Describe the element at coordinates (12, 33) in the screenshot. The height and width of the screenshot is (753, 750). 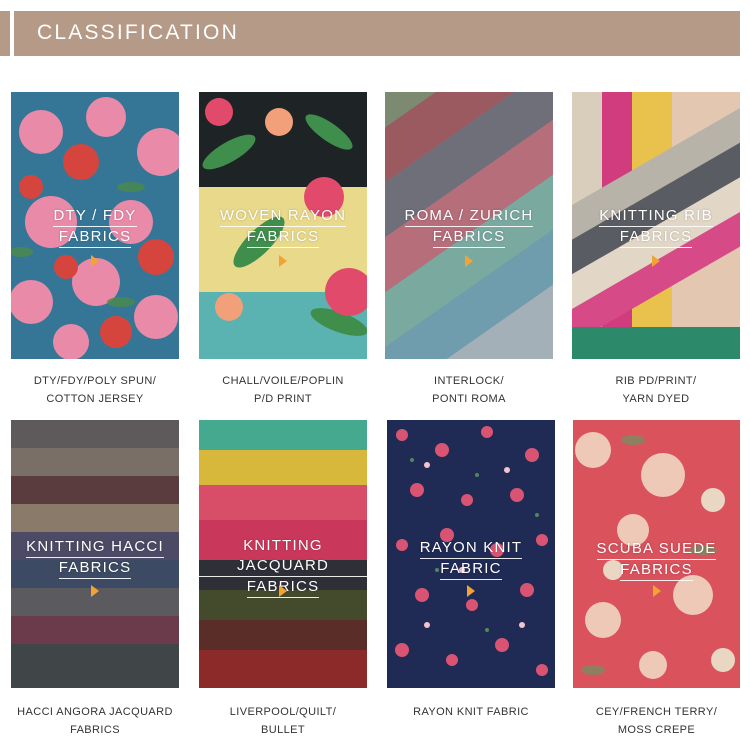
I see `header-divider` at that location.